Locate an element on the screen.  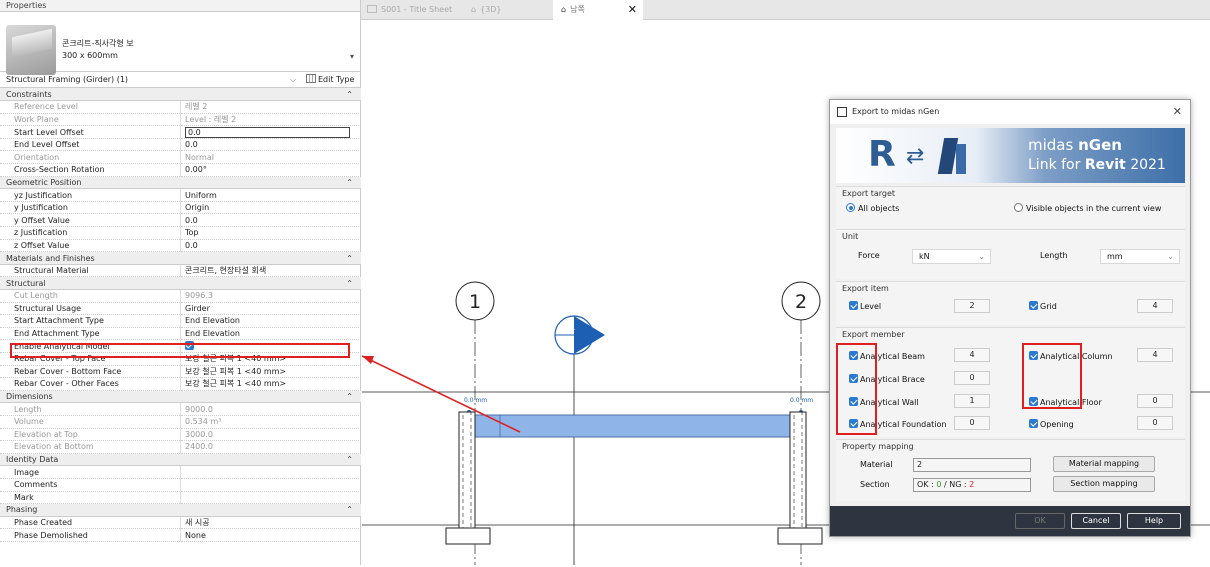
radio-empty-icon is located at coordinates (1018, 207).